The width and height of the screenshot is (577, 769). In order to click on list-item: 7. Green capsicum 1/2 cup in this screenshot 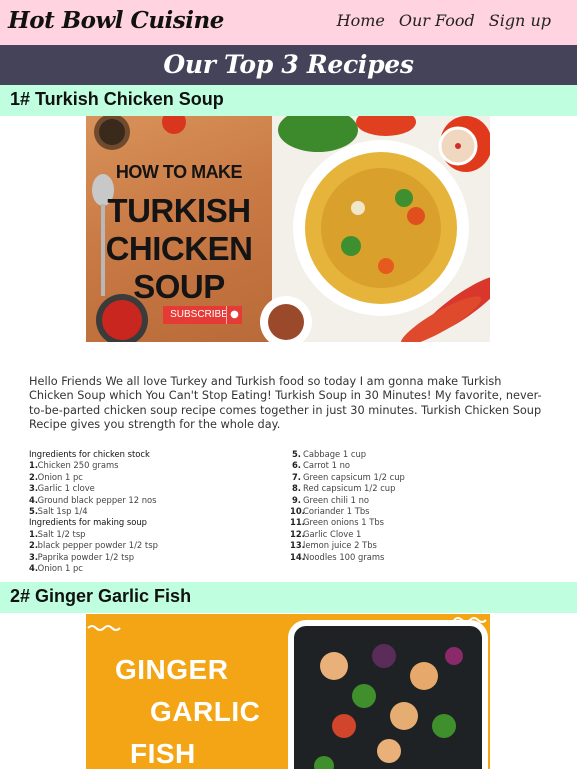, I will do `click(348, 476)`.